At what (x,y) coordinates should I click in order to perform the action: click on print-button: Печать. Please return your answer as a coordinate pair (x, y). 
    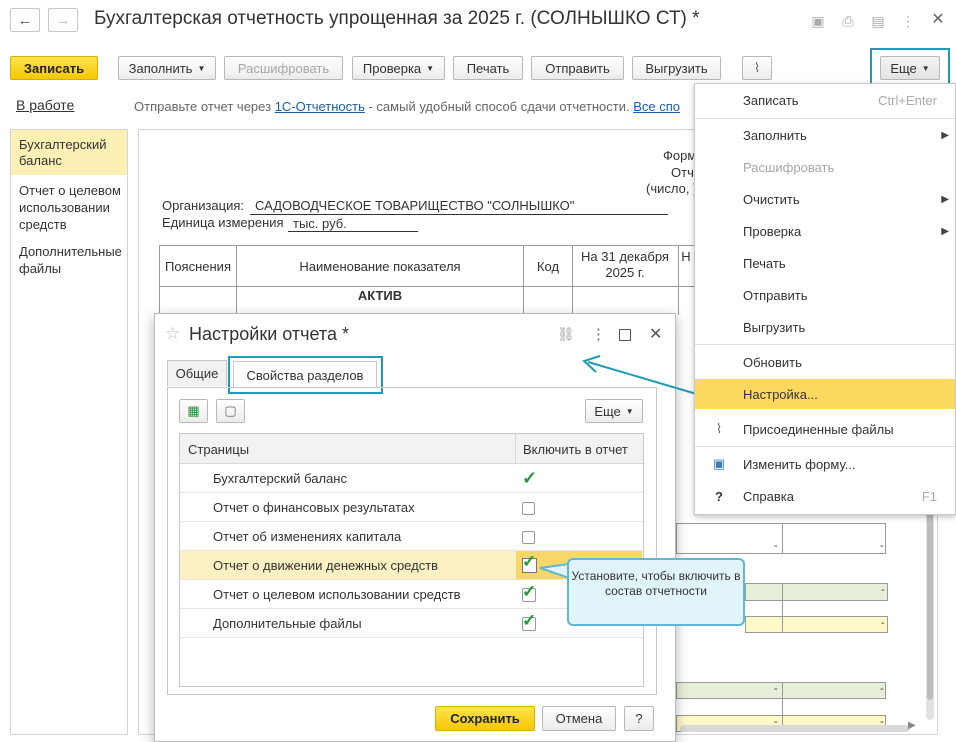
    Looking at the image, I should click on (488, 68).